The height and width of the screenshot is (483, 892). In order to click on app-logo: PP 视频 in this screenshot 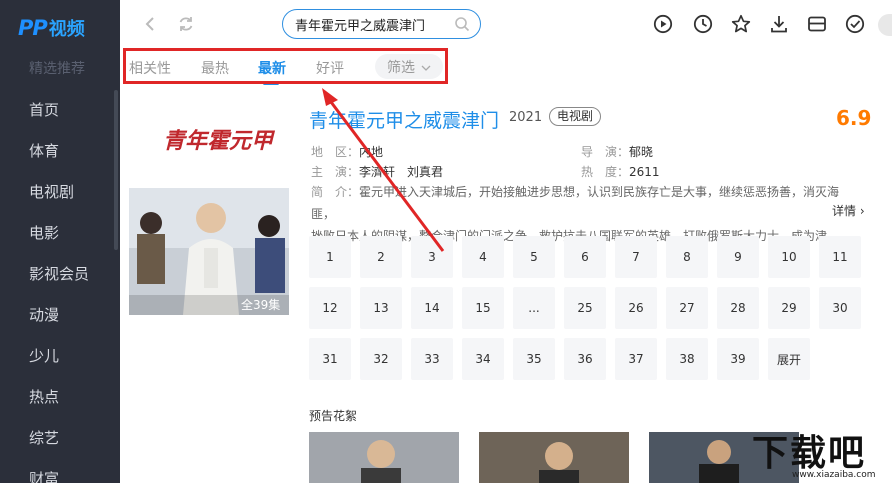, I will do `click(51, 28)`.